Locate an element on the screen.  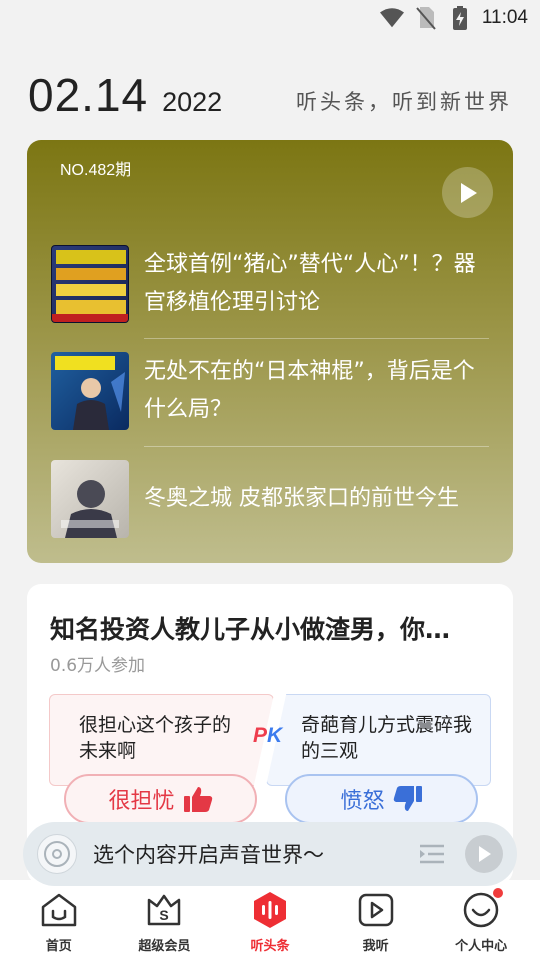
vote-worried-button: 很担忧 is located at coordinates (160, 799).